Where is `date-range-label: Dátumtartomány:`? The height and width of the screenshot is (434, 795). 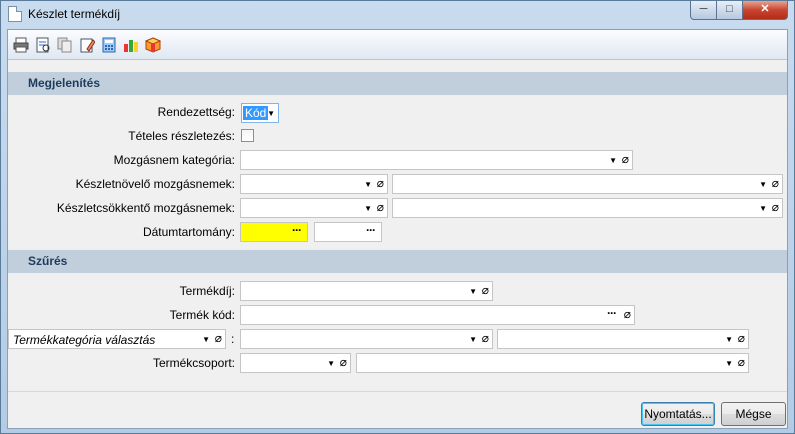
date-range-label: Dátumtartomány: is located at coordinates (188, 232).